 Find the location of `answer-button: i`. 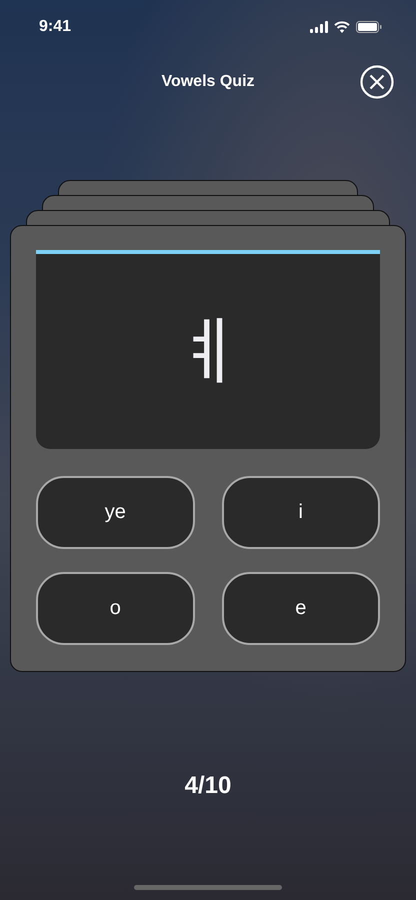

answer-button: i is located at coordinates (301, 512).